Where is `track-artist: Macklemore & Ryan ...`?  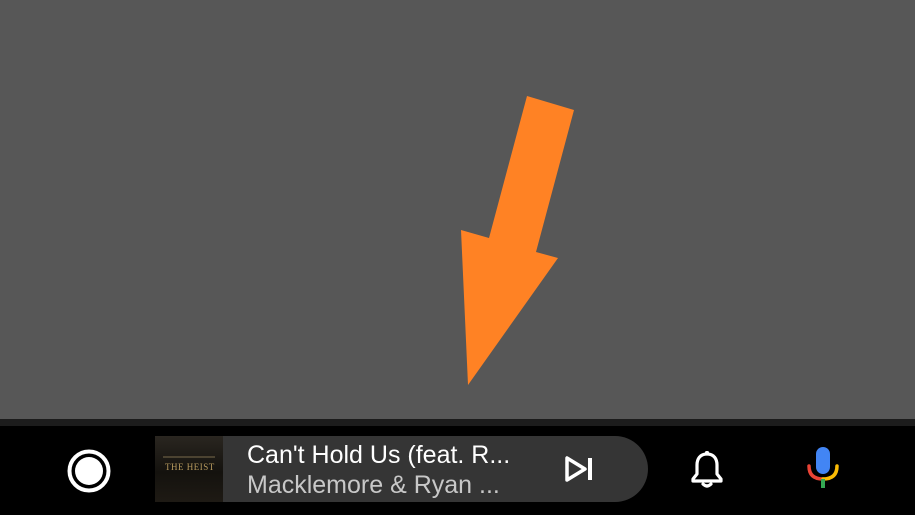
track-artist: Macklemore & Ryan ... is located at coordinates (373, 485).